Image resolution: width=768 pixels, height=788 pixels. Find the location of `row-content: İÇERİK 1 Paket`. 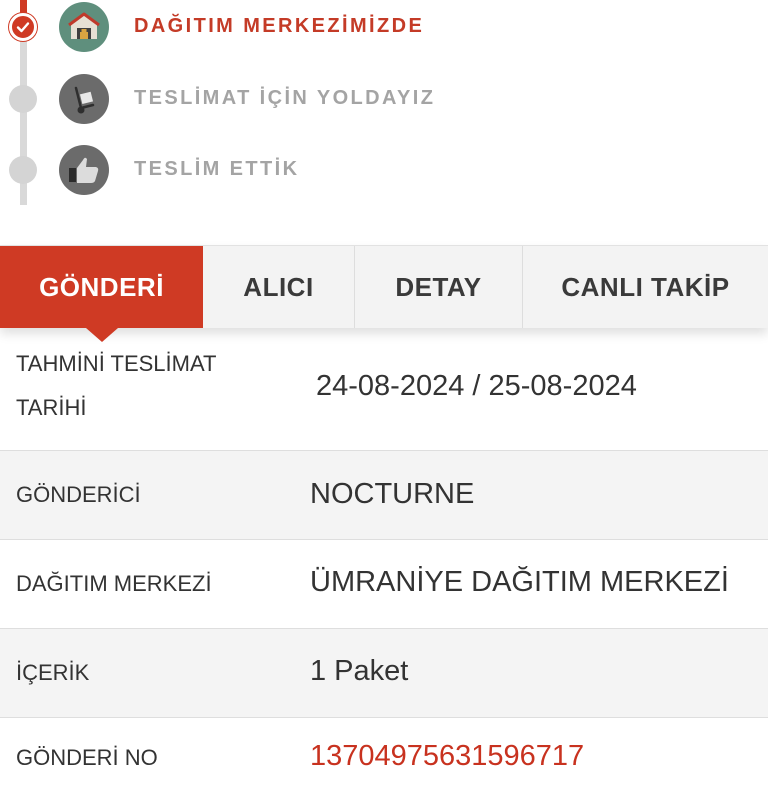

row-content: İÇERİK 1 Paket is located at coordinates (384, 673).